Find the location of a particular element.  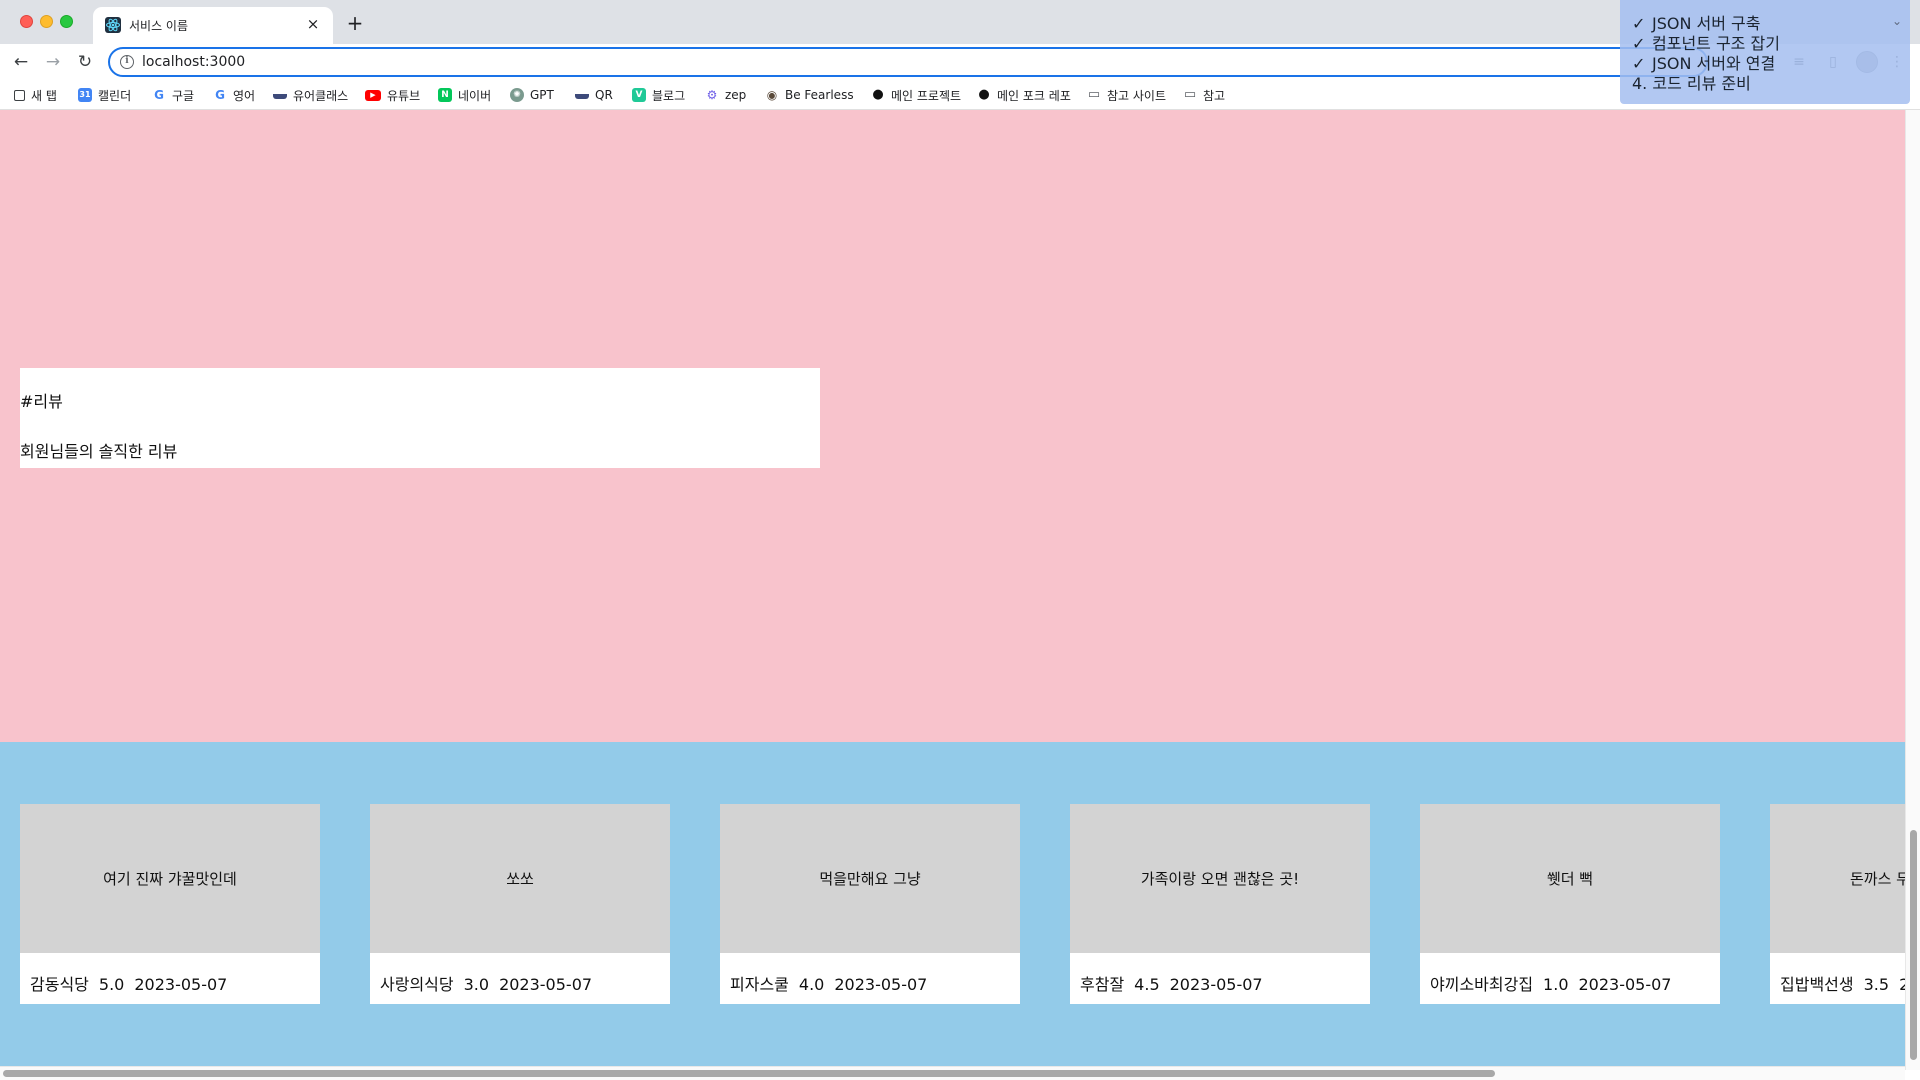

review-rating: 3.0 is located at coordinates (476, 984).